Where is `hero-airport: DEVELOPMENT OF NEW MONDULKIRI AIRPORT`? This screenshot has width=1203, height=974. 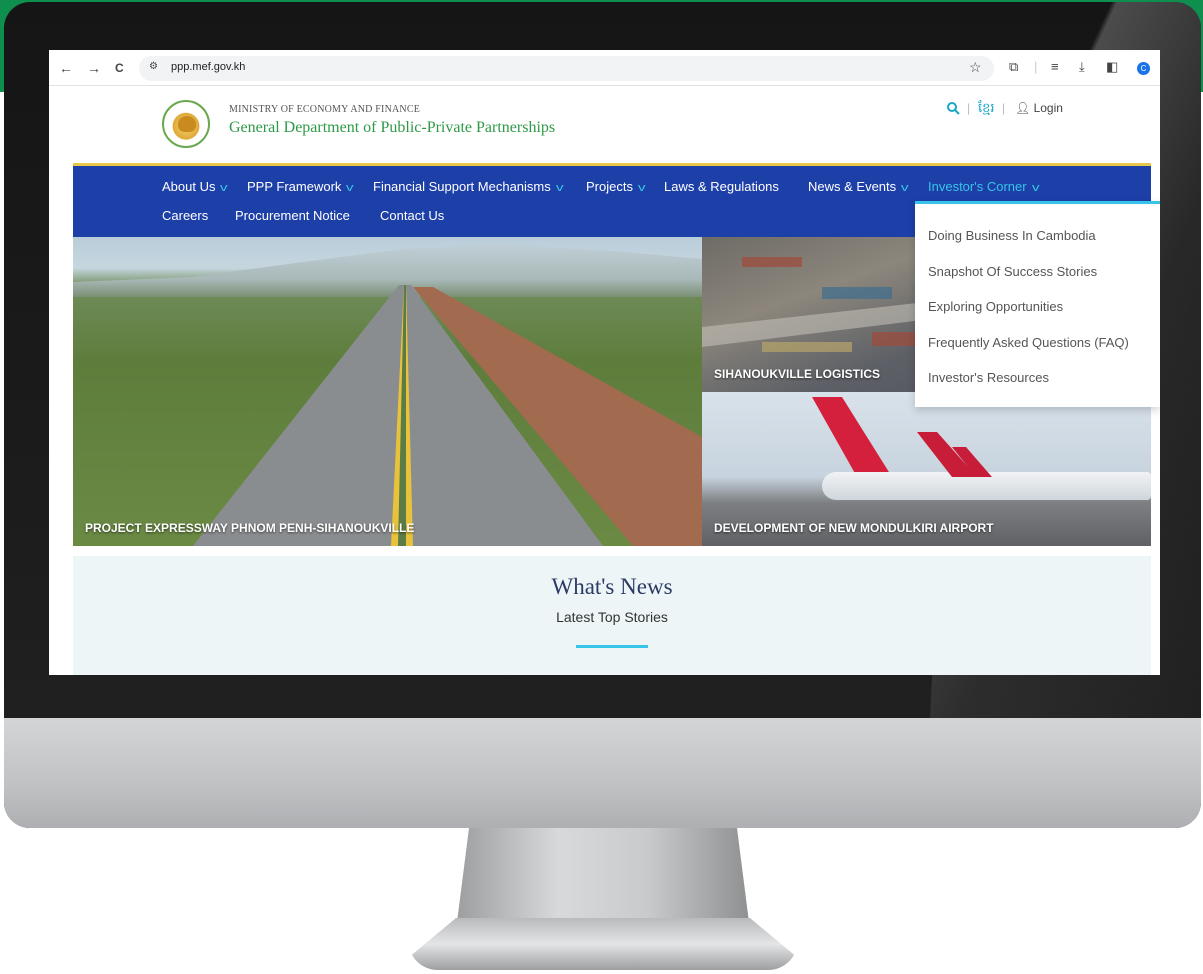
hero-airport: DEVELOPMENT OF NEW MONDULKIRI AIRPORT is located at coordinates (926, 469).